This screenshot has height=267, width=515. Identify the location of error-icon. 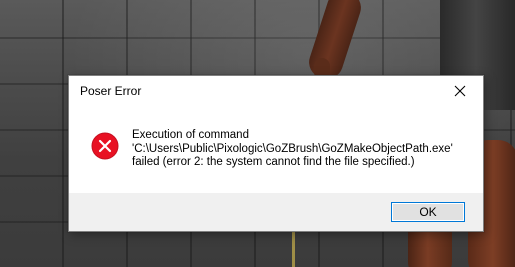
(105, 146).